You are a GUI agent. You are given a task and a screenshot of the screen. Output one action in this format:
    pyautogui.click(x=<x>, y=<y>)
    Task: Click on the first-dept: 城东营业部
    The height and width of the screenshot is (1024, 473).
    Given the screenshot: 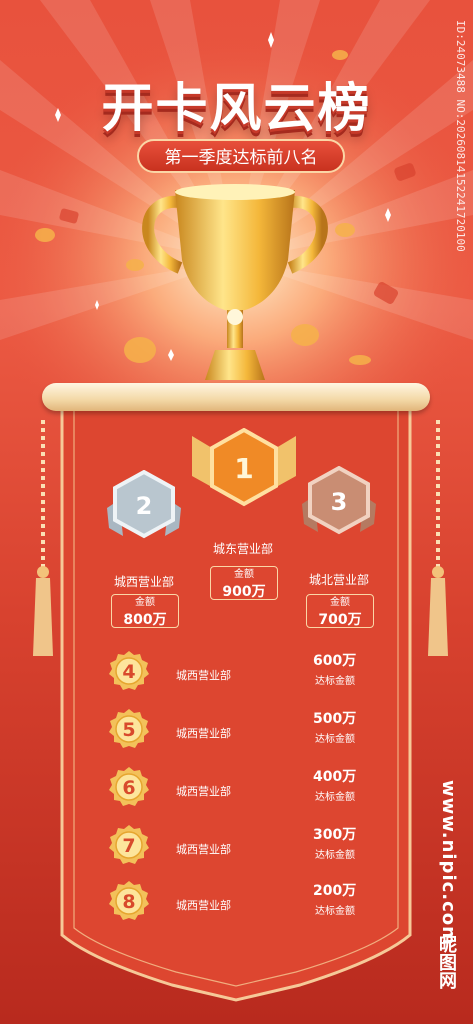 What is the action you would take?
    pyautogui.click(x=242, y=549)
    